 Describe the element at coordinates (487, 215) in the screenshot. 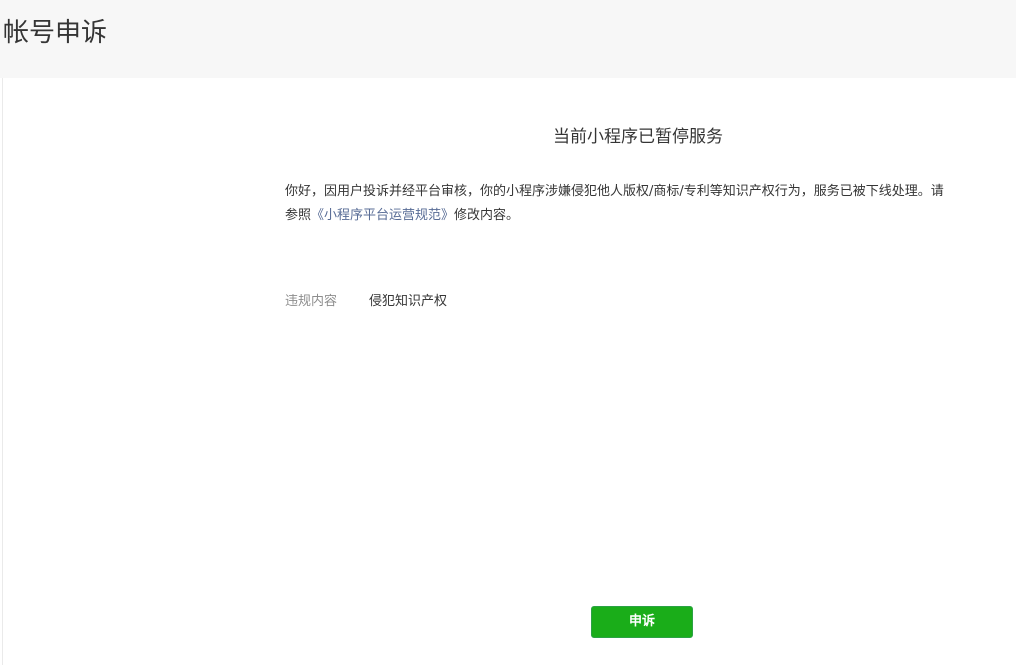

I see `notice-line-2-suffix: 修改内容。` at that location.